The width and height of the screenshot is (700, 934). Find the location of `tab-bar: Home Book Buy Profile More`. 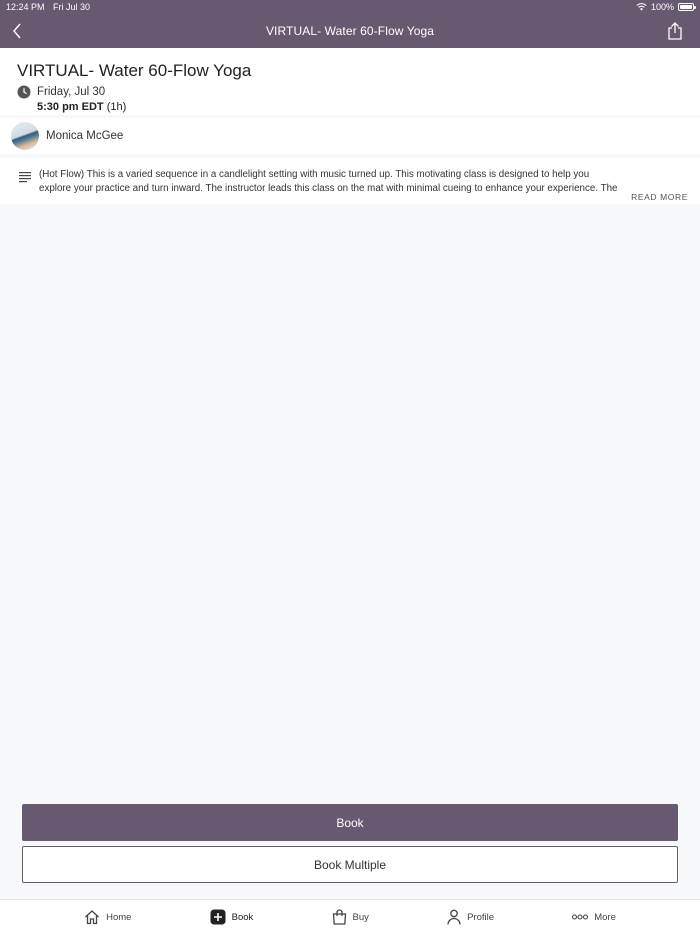

tab-bar: Home Book Buy Profile More is located at coordinates (350, 916).